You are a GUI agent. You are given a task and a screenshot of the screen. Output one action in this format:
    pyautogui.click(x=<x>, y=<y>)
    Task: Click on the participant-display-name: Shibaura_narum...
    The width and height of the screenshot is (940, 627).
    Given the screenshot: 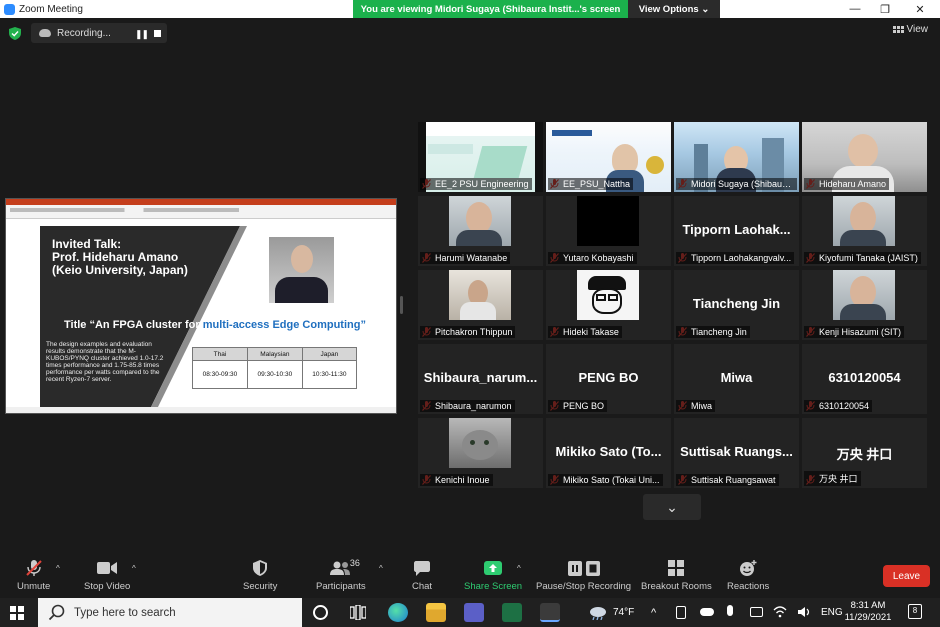 What is the action you would take?
    pyautogui.click(x=480, y=377)
    